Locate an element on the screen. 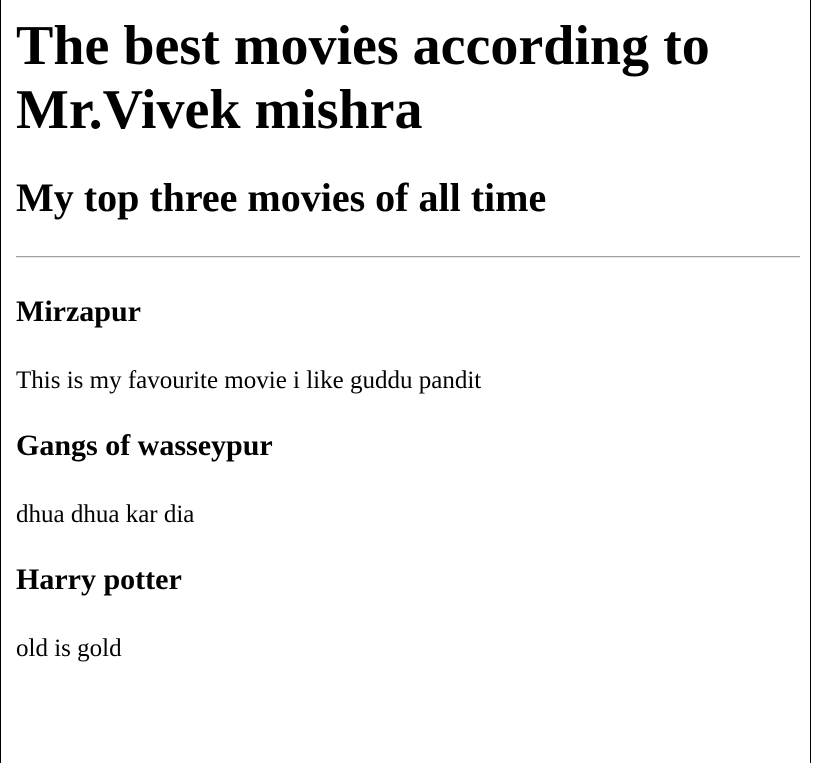 The height and width of the screenshot is (763, 813). movie-title: Harry potter is located at coordinates (99, 579).